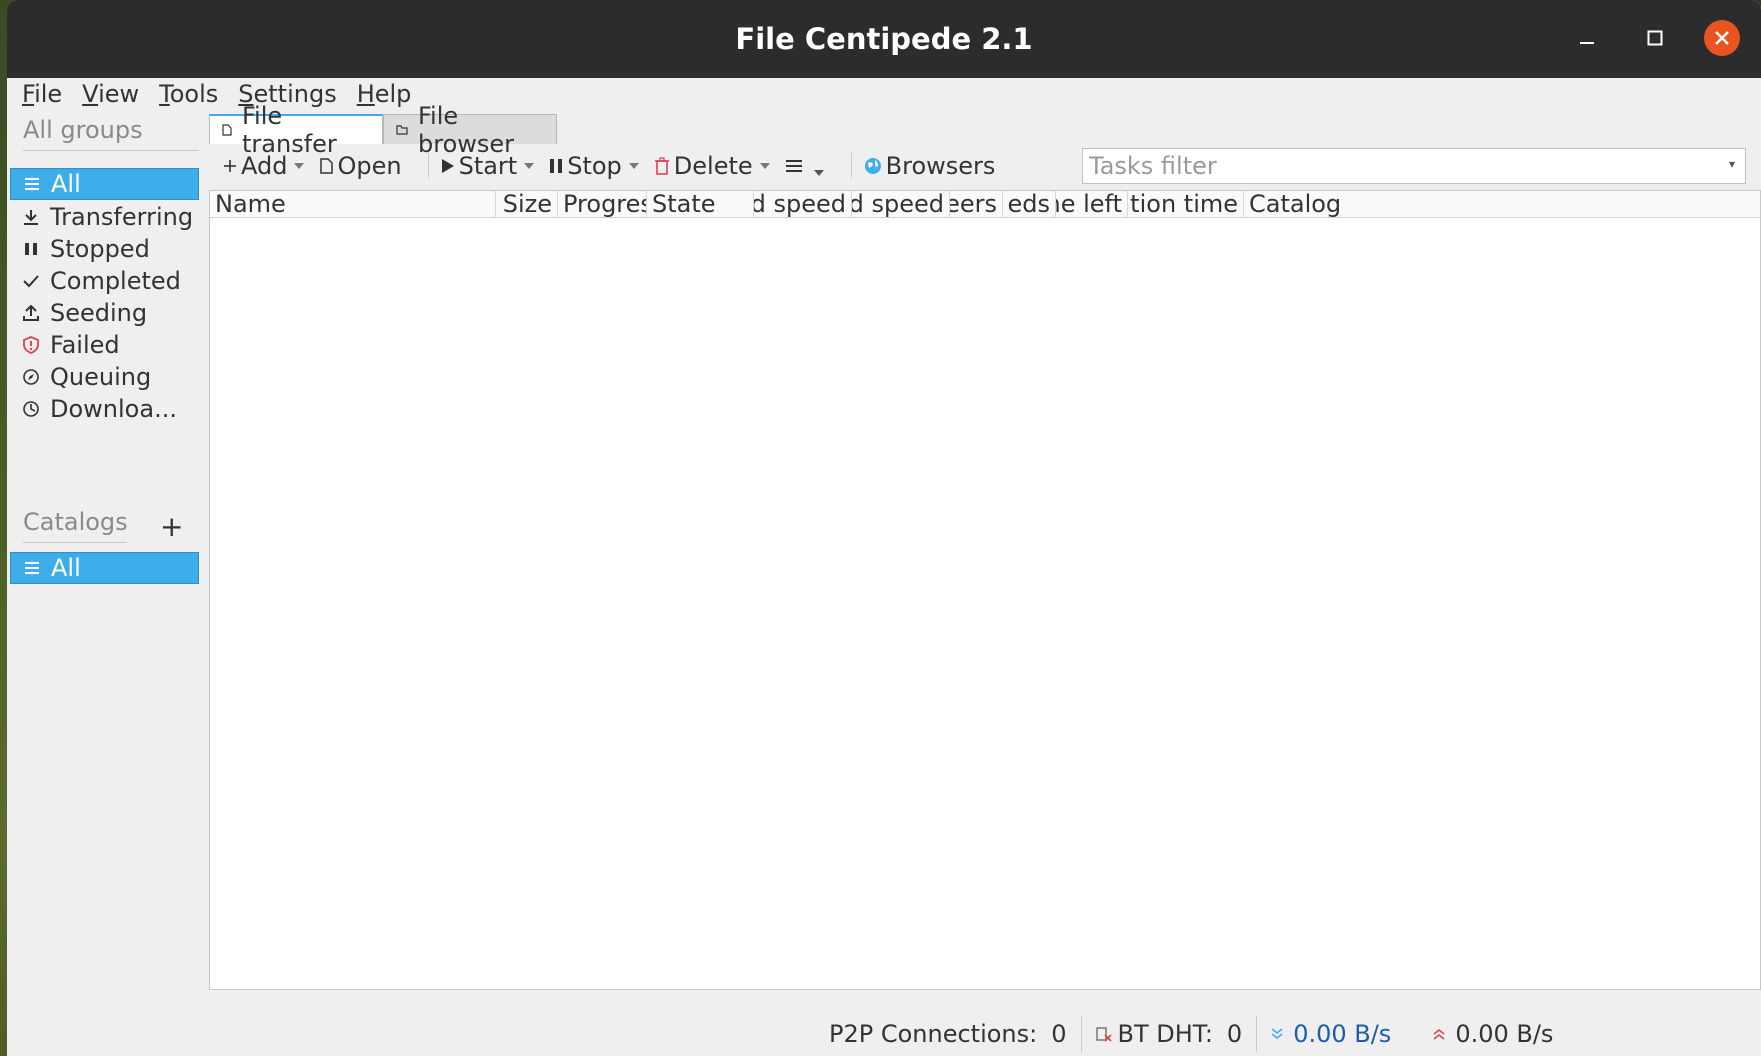  I want to click on minimize-icon, so click(1587, 43).